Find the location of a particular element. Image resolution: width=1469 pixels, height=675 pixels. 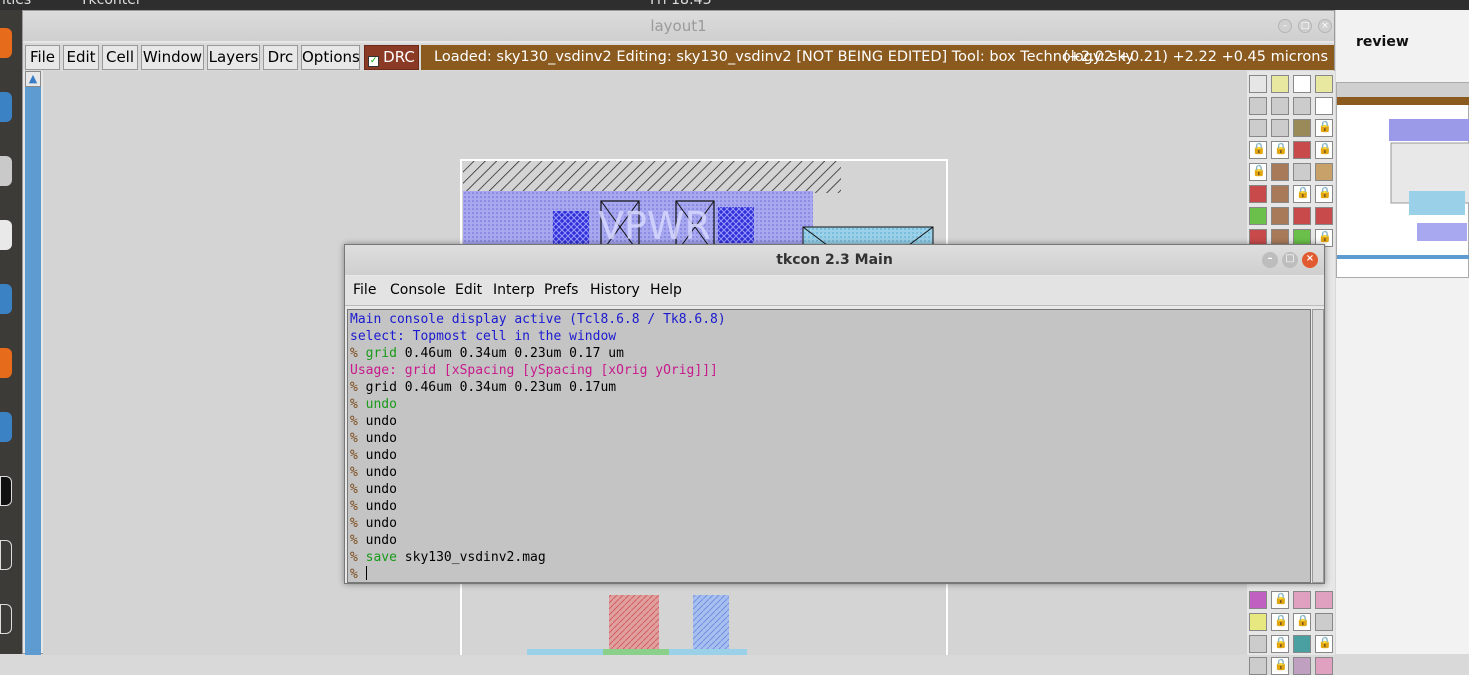

thumbnail-drawing is located at coordinates (1403, 171).